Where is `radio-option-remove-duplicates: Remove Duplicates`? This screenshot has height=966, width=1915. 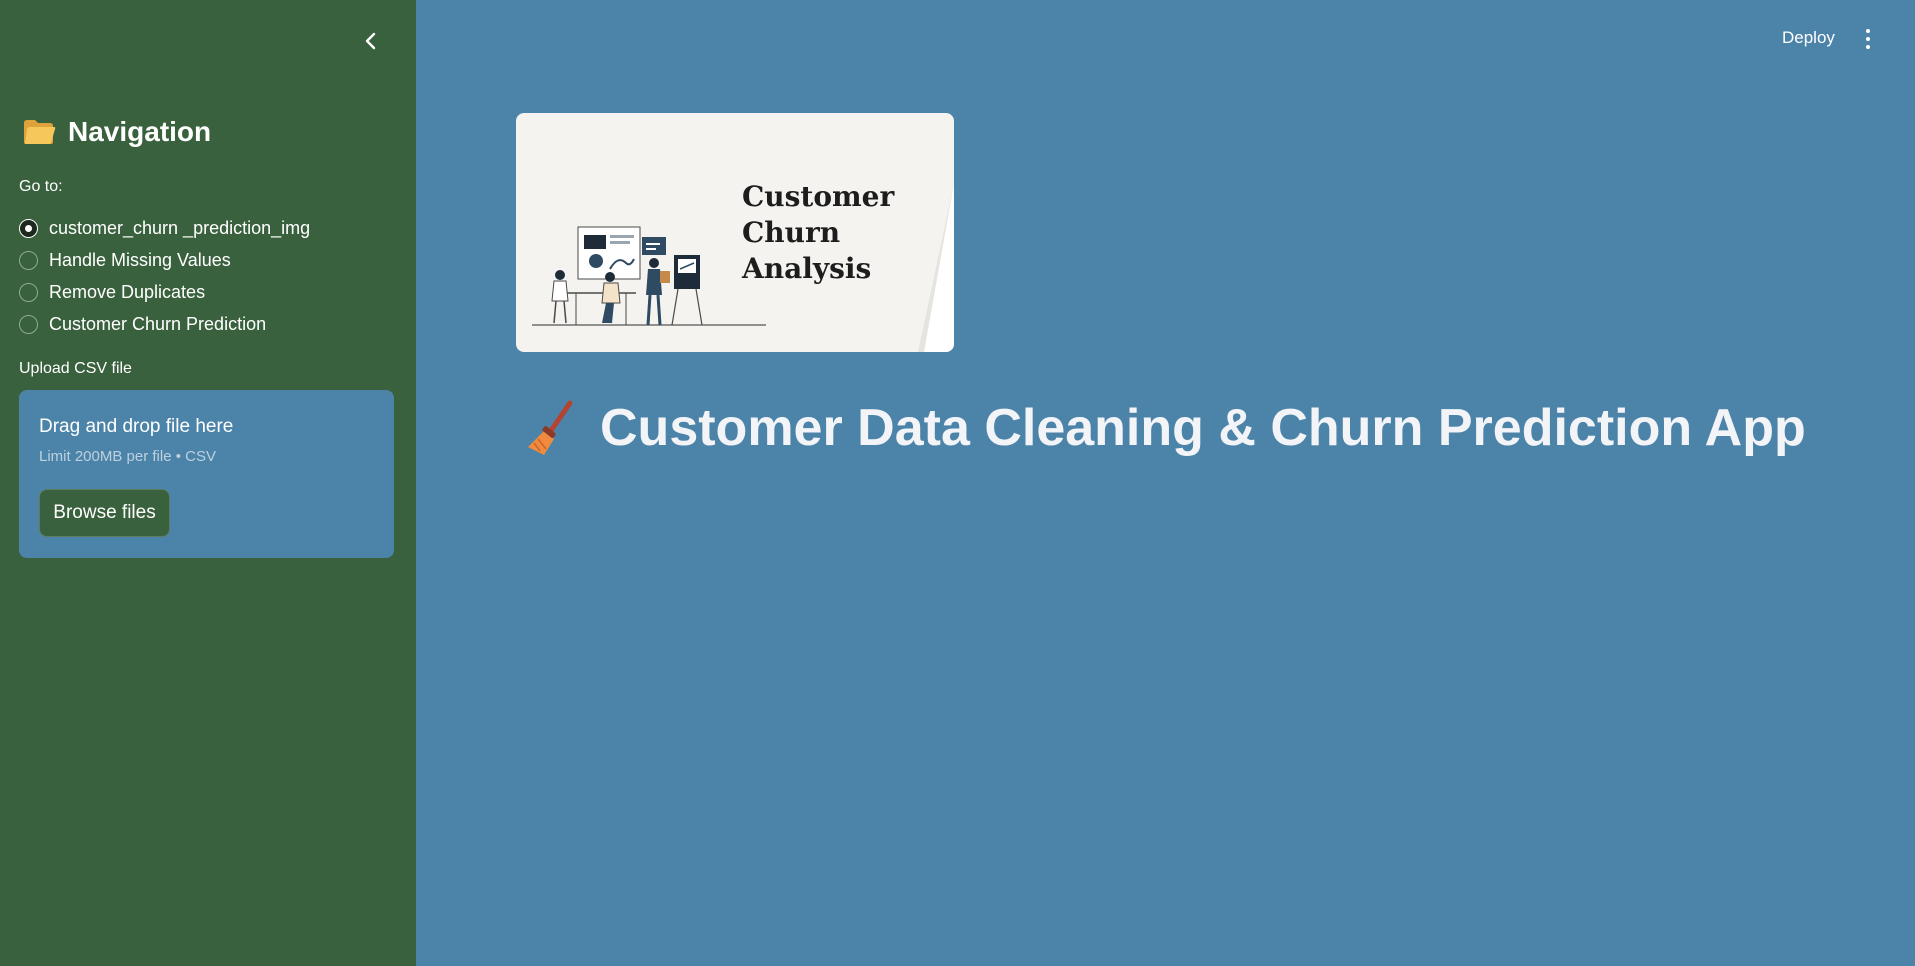
radio-option-remove-duplicates: Remove Duplicates is located at coordinates (164, 292).